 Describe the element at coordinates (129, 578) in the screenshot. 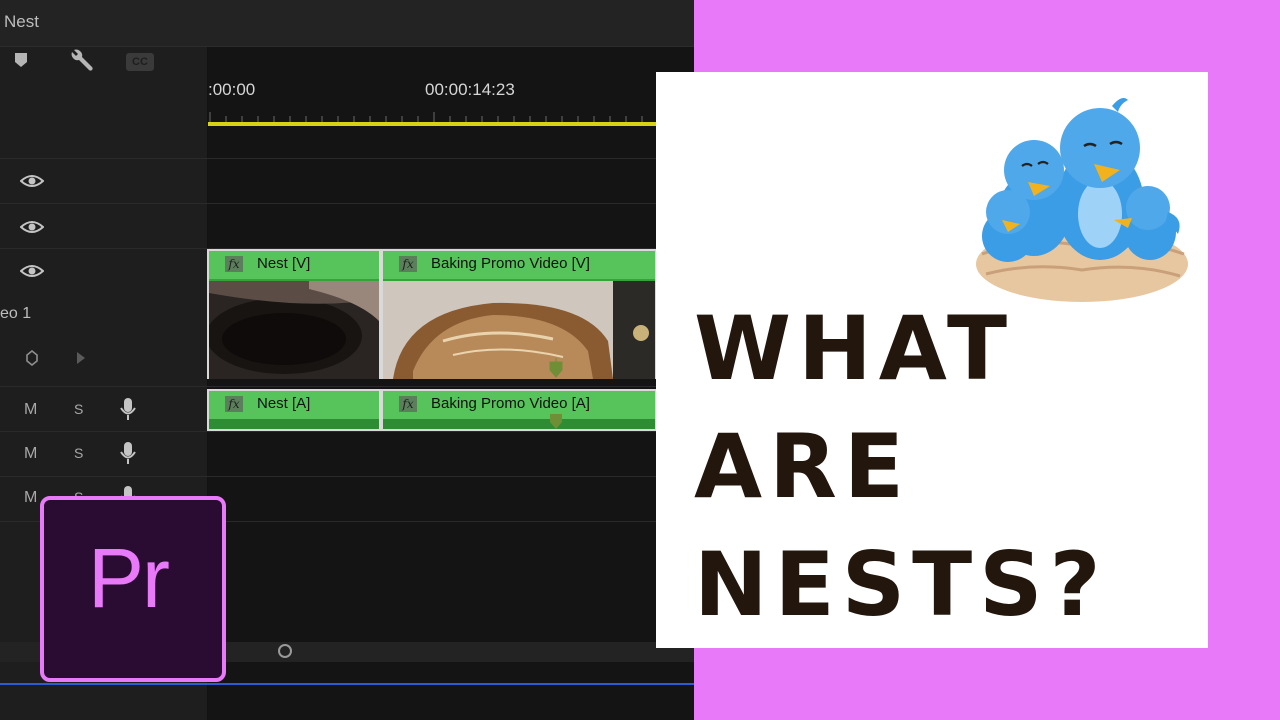

I see `logo-text: Pr` at that location.